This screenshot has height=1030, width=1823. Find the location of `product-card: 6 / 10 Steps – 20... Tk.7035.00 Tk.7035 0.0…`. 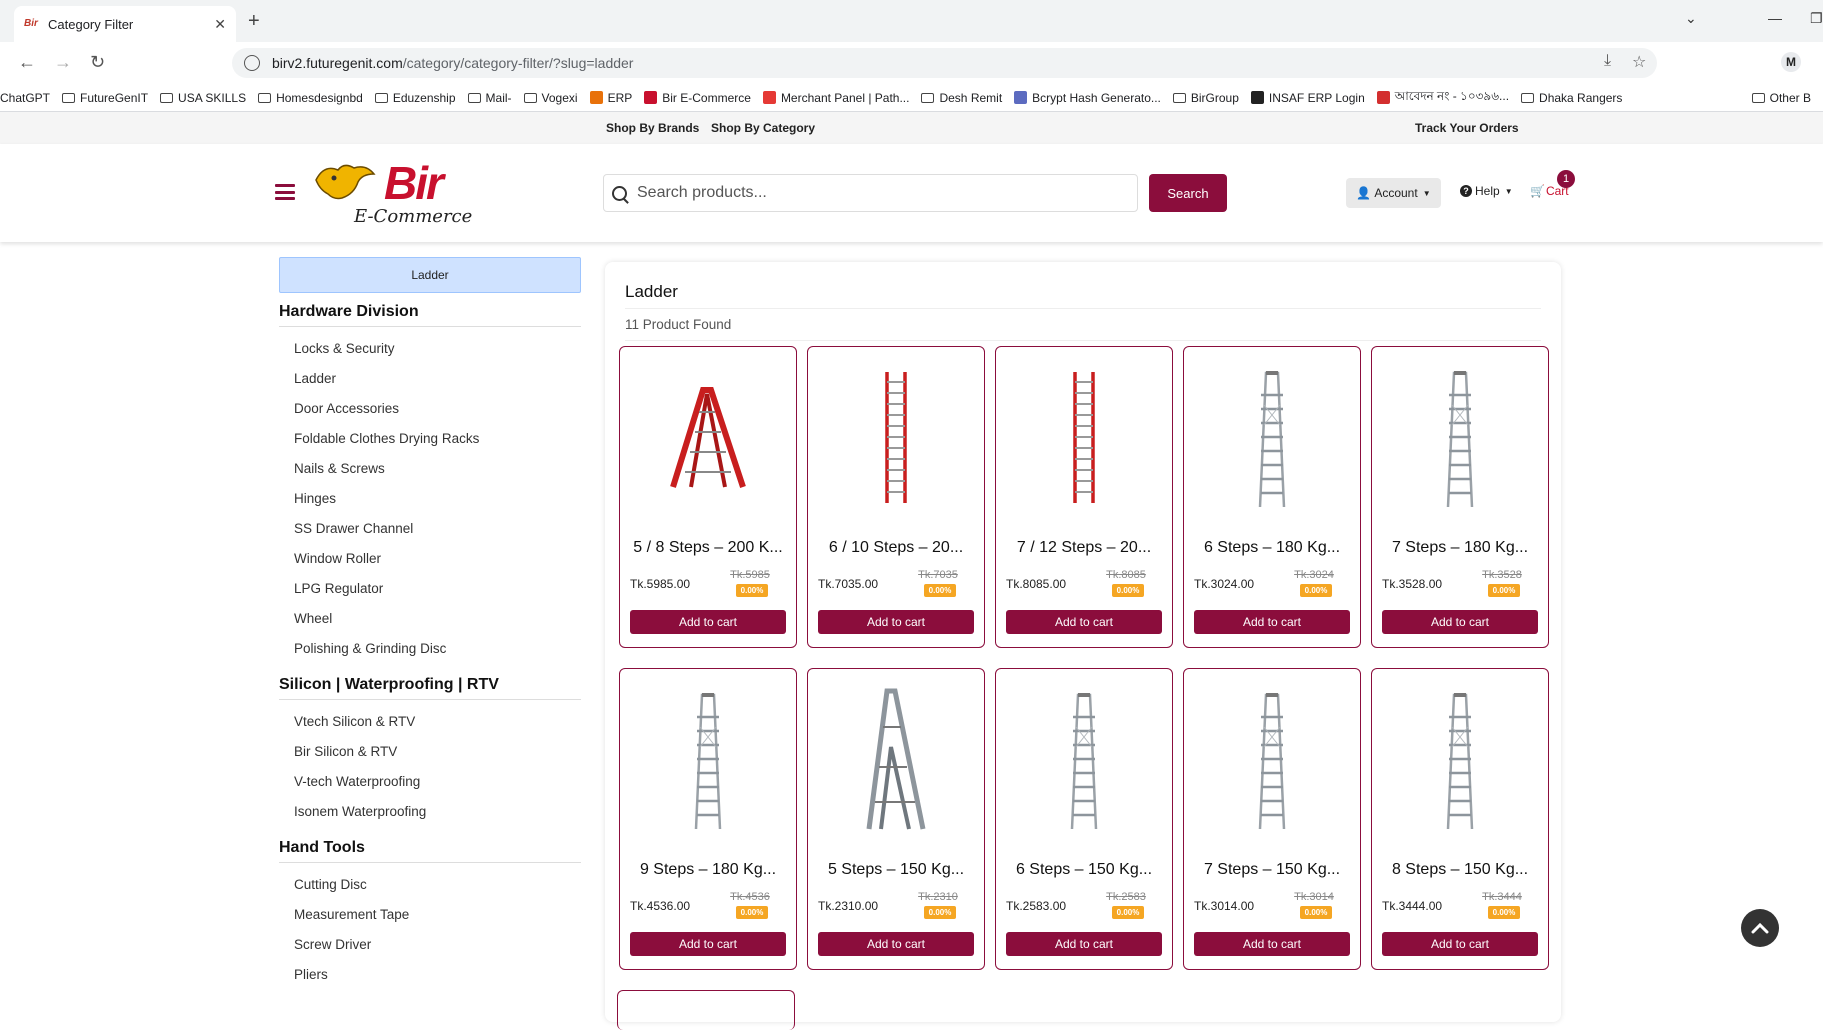

product-card: 6 / 10 Steps – 20... Tk.7035.00 Tk.7035 0.0… is located at coordinates (896, 497).